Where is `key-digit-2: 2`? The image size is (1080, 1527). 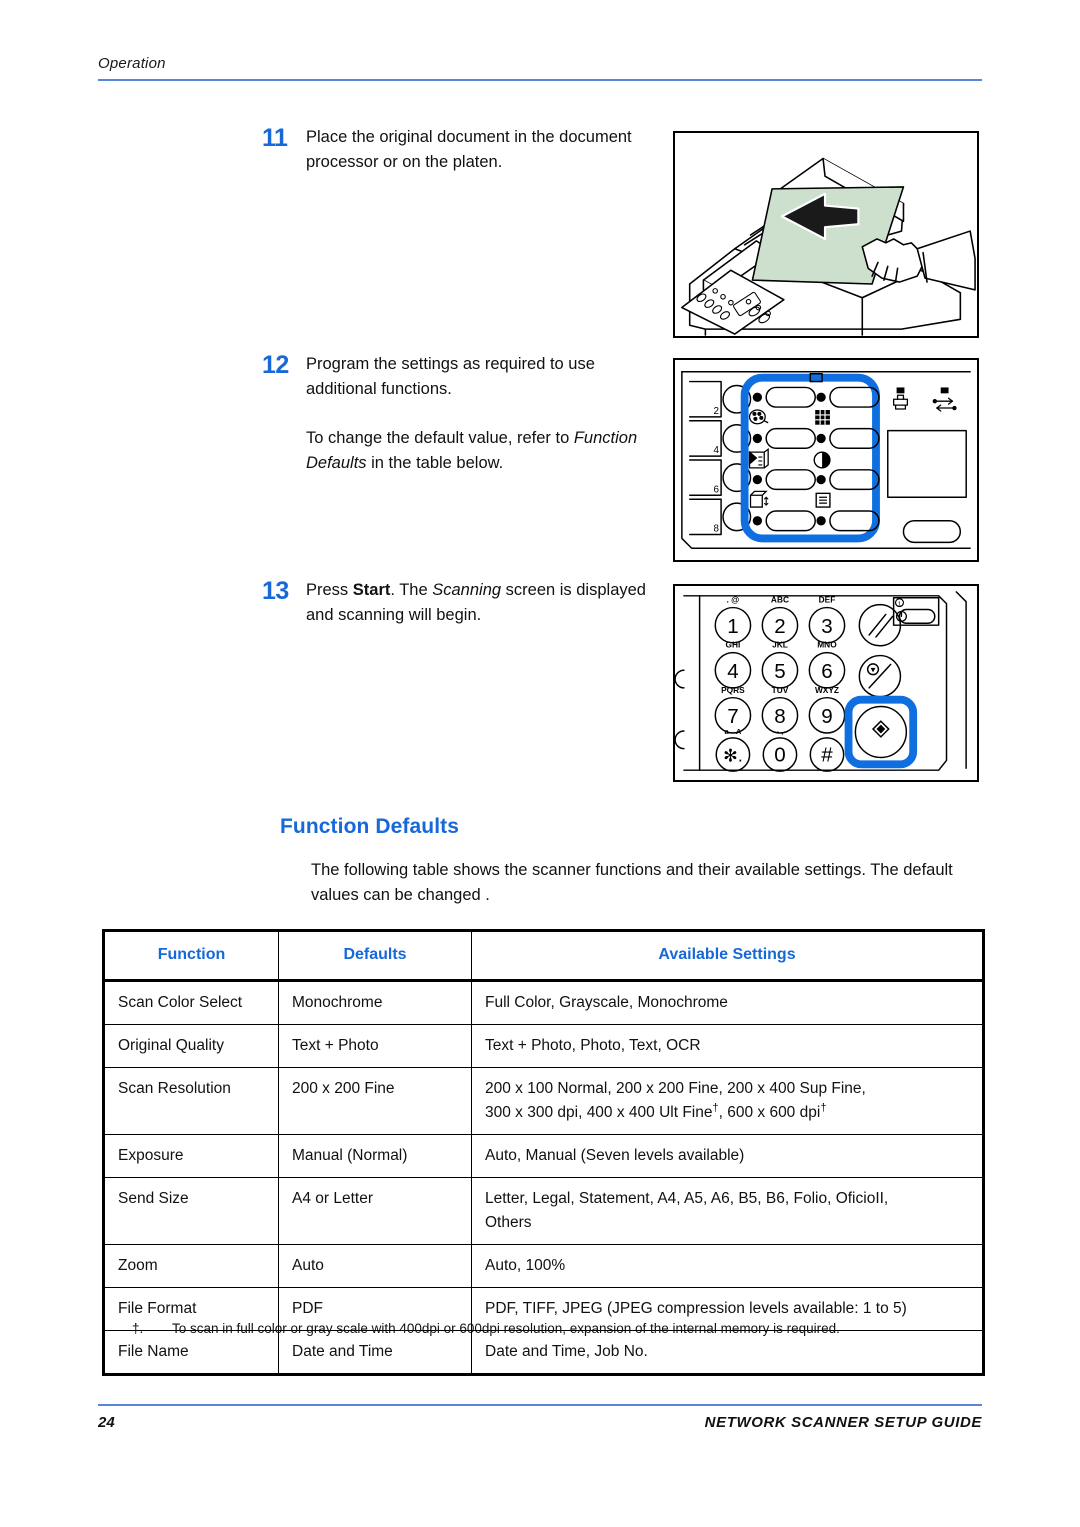
key-digit-2: 2 is located at coordinates (779, 626).